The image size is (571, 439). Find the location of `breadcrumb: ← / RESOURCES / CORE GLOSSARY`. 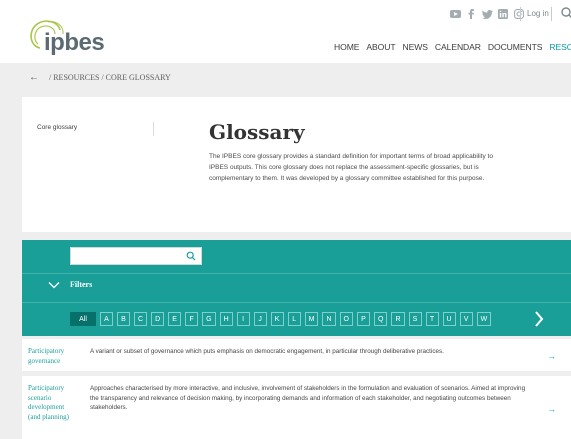

breadcrumb: ← / RESOURCES / CORE GLOSSARY is located at coordinates (100, 77).